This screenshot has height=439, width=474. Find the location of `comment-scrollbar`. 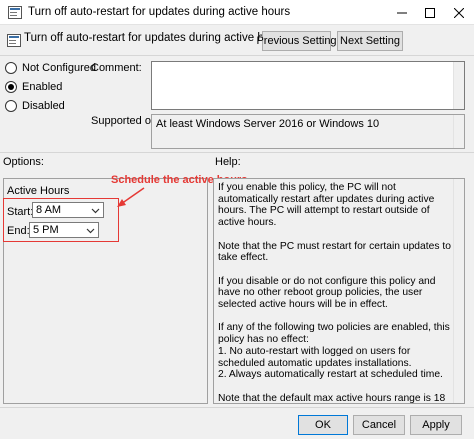

comment-scrollbar is located at coordinates (458, 85).